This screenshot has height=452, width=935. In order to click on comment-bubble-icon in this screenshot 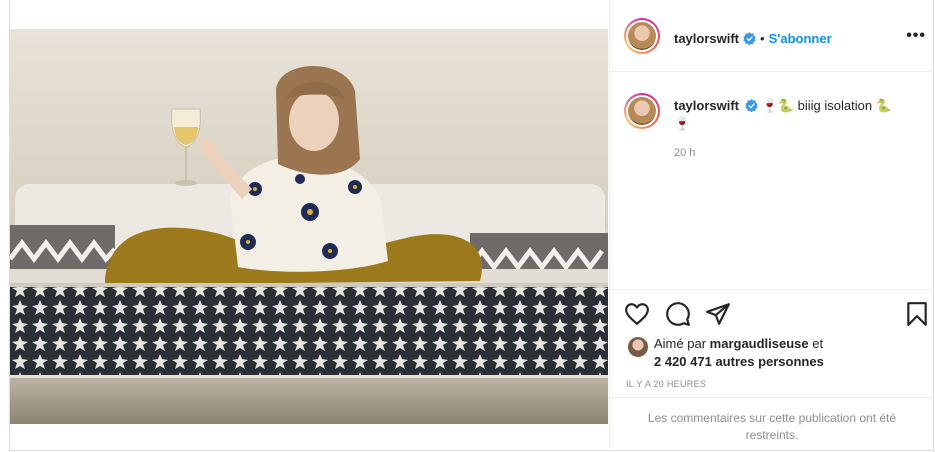, I will do `click(678, 314)`.